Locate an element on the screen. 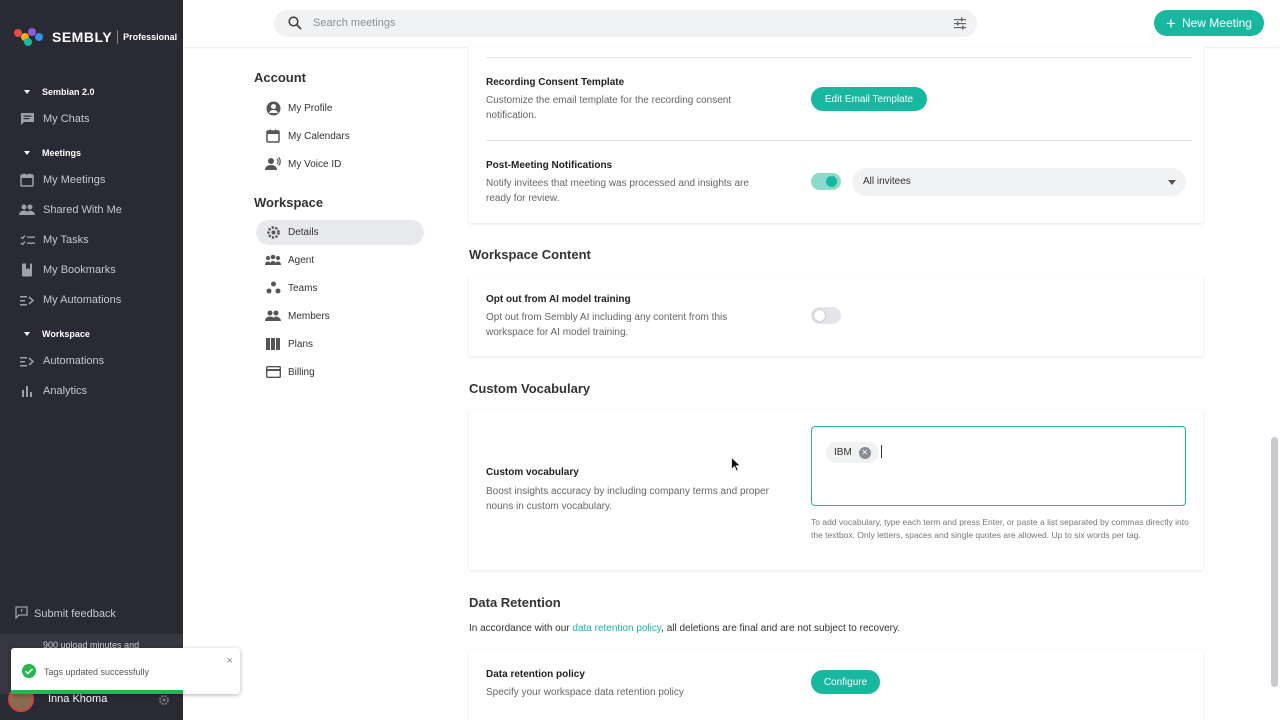 This screenshot has width=1280, height=720. submit-feedback-link: Submit feedback is located at coordinates (65, 614).